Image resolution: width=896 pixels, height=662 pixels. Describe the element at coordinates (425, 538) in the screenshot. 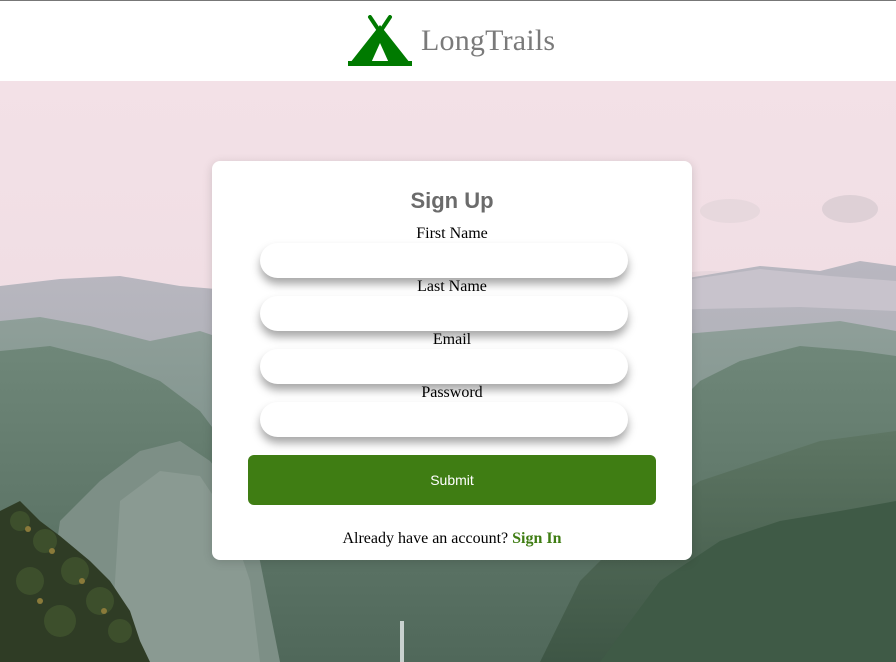

I see `signin-prompt-text: Already have an account?` at that location.